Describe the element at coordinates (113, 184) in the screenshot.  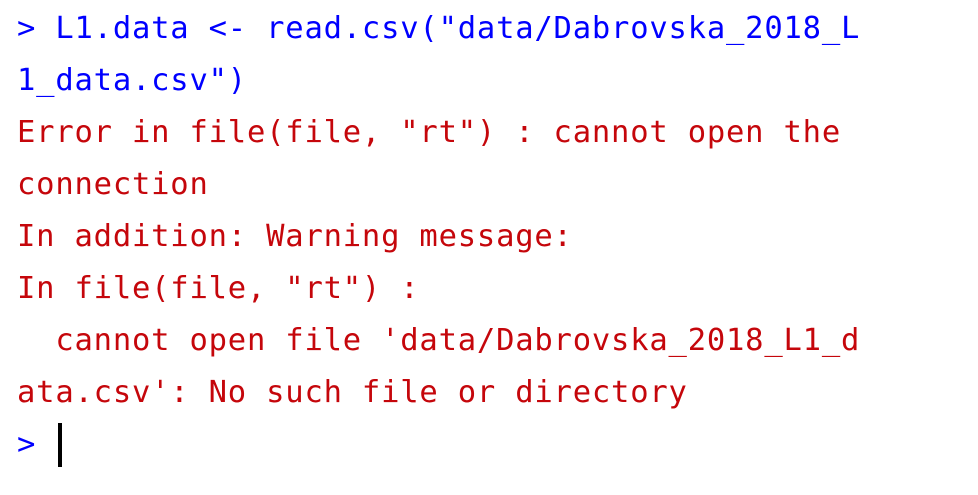
I see `error-message-line: connection` at that location.